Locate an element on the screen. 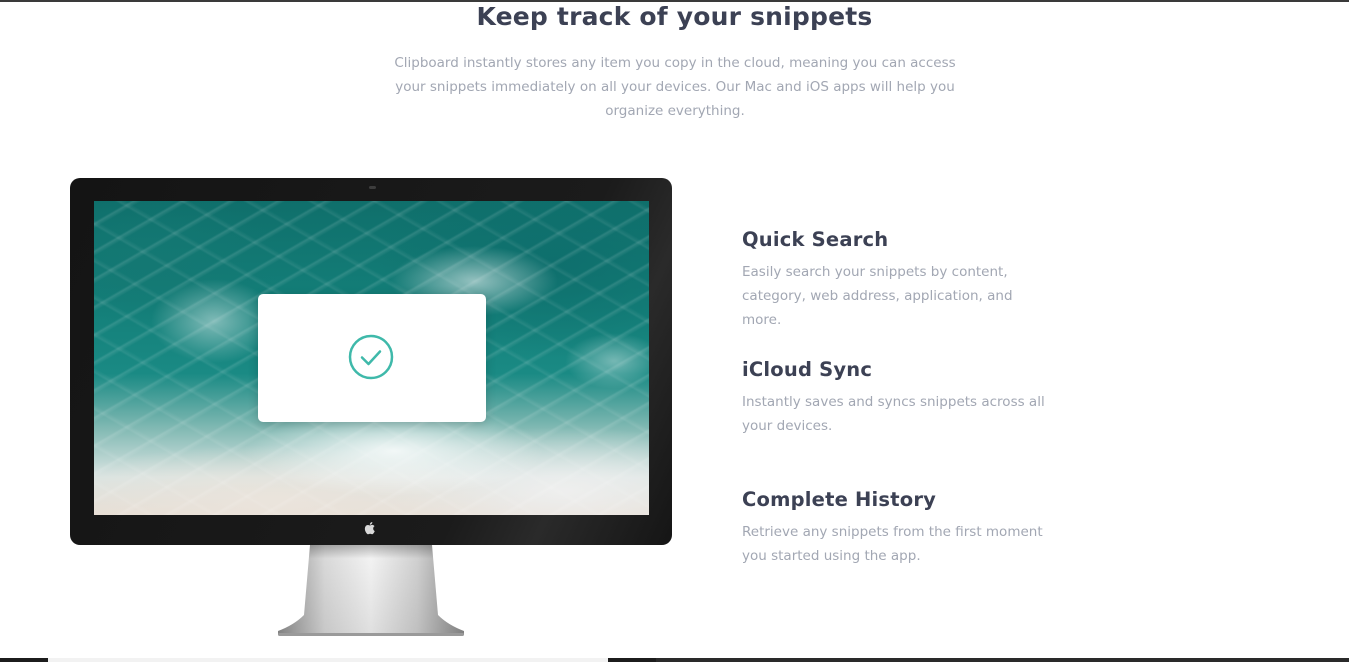  camera-dot is located at coordinates (372, 187).